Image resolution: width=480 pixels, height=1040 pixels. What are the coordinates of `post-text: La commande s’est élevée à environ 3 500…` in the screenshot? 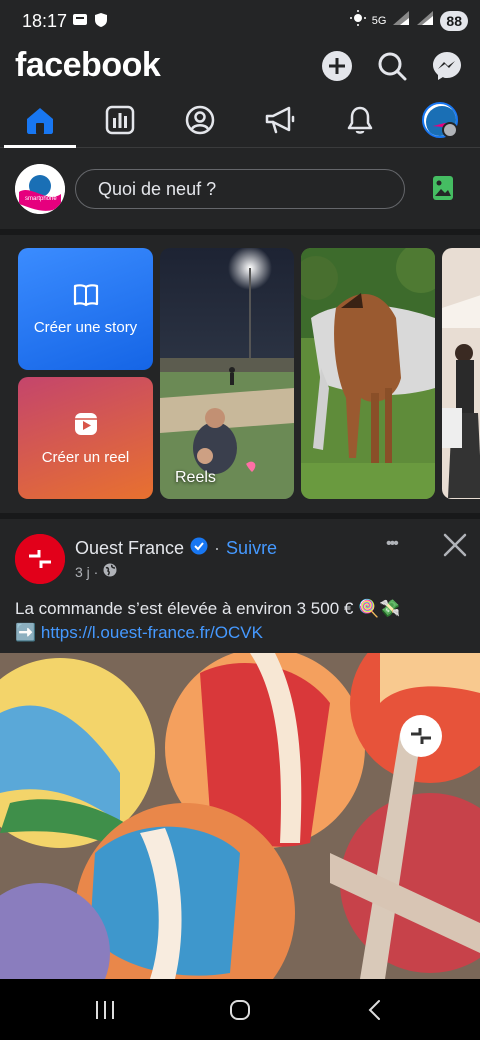 It's located at (242, 621).